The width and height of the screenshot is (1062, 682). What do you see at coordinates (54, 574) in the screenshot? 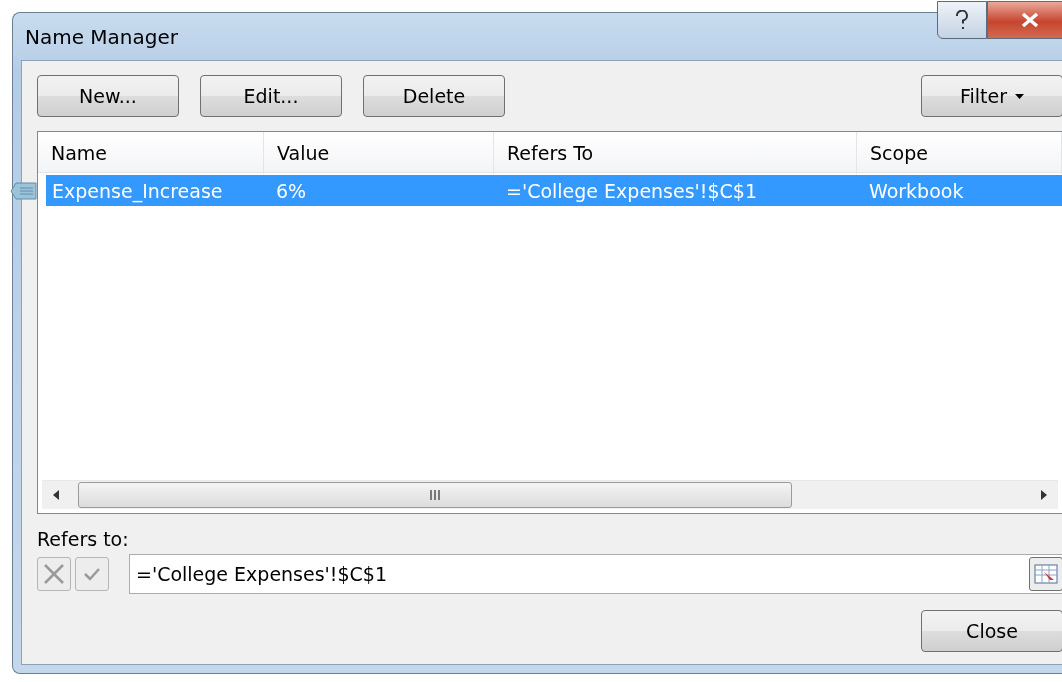
I see `cross-icon` at bounding box center [54, 574].